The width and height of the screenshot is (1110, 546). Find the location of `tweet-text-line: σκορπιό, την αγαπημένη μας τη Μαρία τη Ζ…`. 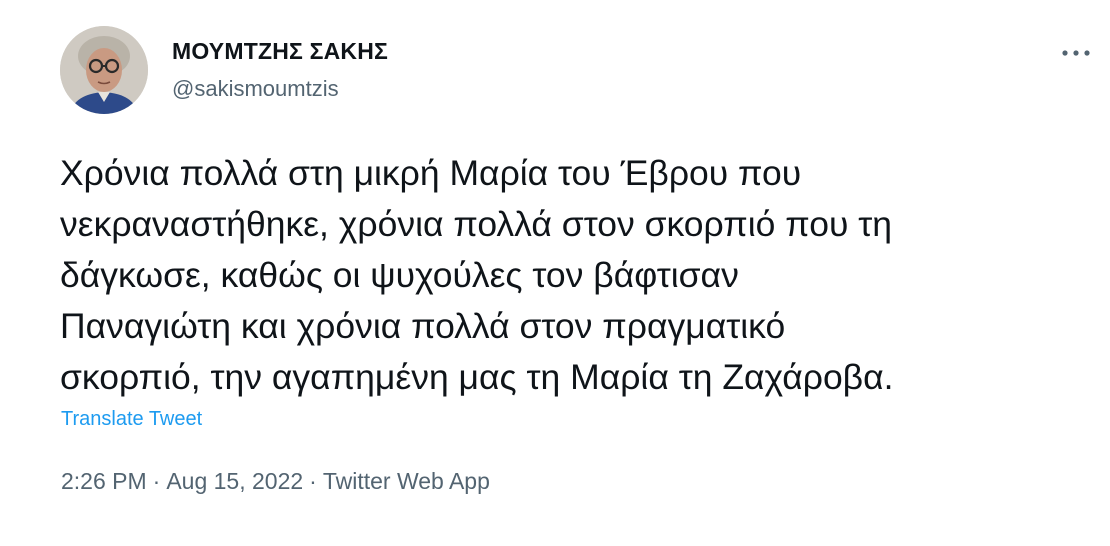

tweet-text-line: σκορπιό, την αγαπημένη μας τη Μαρία τη Ζ… is located at coordinates (477, 377).